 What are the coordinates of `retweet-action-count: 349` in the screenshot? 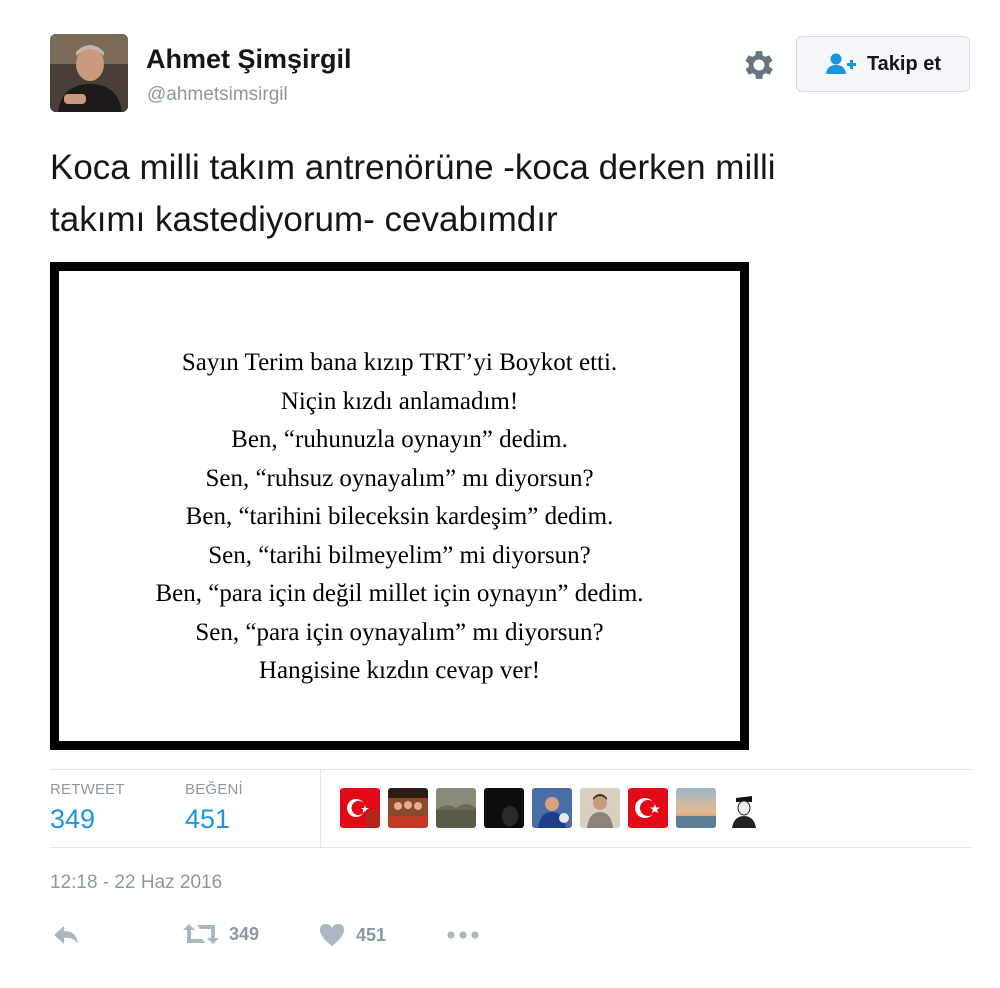 It's located at (244, 933).